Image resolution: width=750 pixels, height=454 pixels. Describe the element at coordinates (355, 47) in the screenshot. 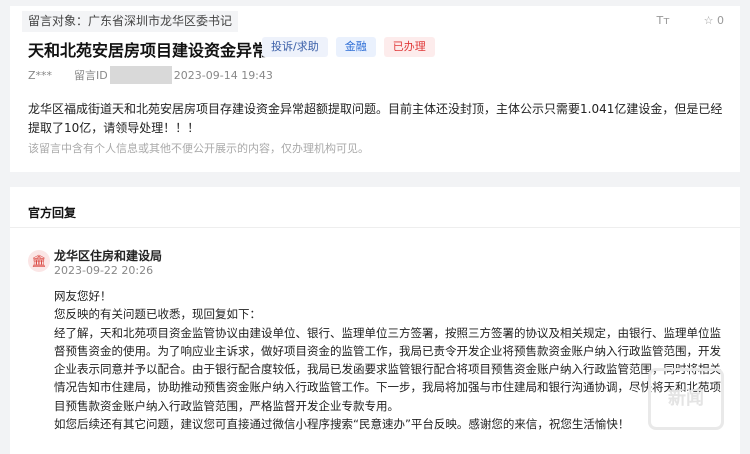

I see `tag-field: 金融` at that location.